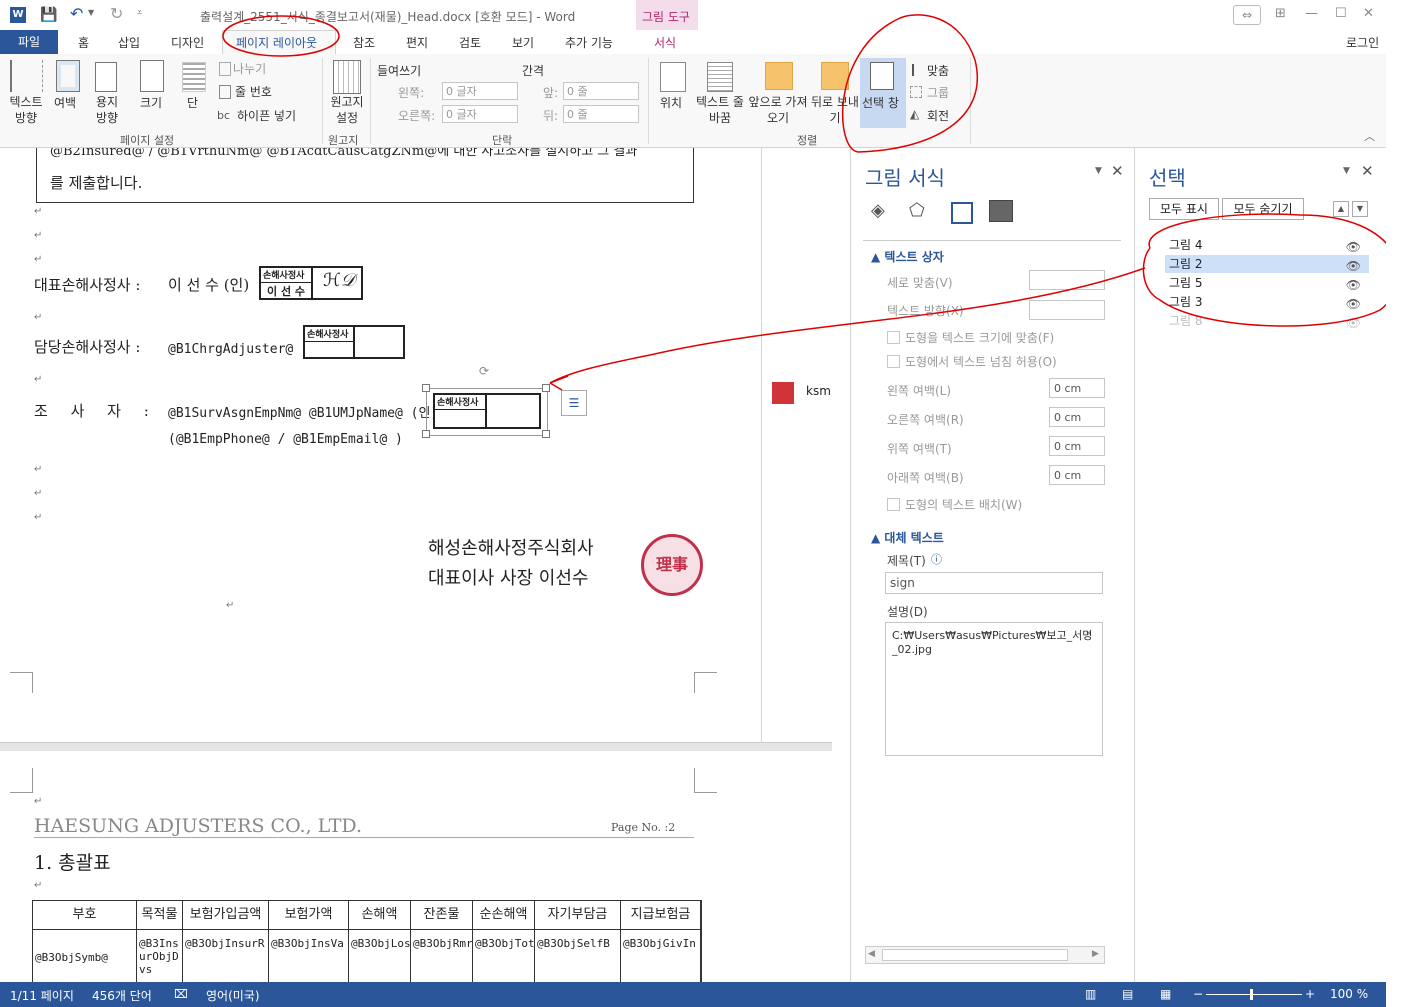  Describe the element at coordinates (42, 995) in the screenshot. I see `page-count: 1/11 페이지` at that location.